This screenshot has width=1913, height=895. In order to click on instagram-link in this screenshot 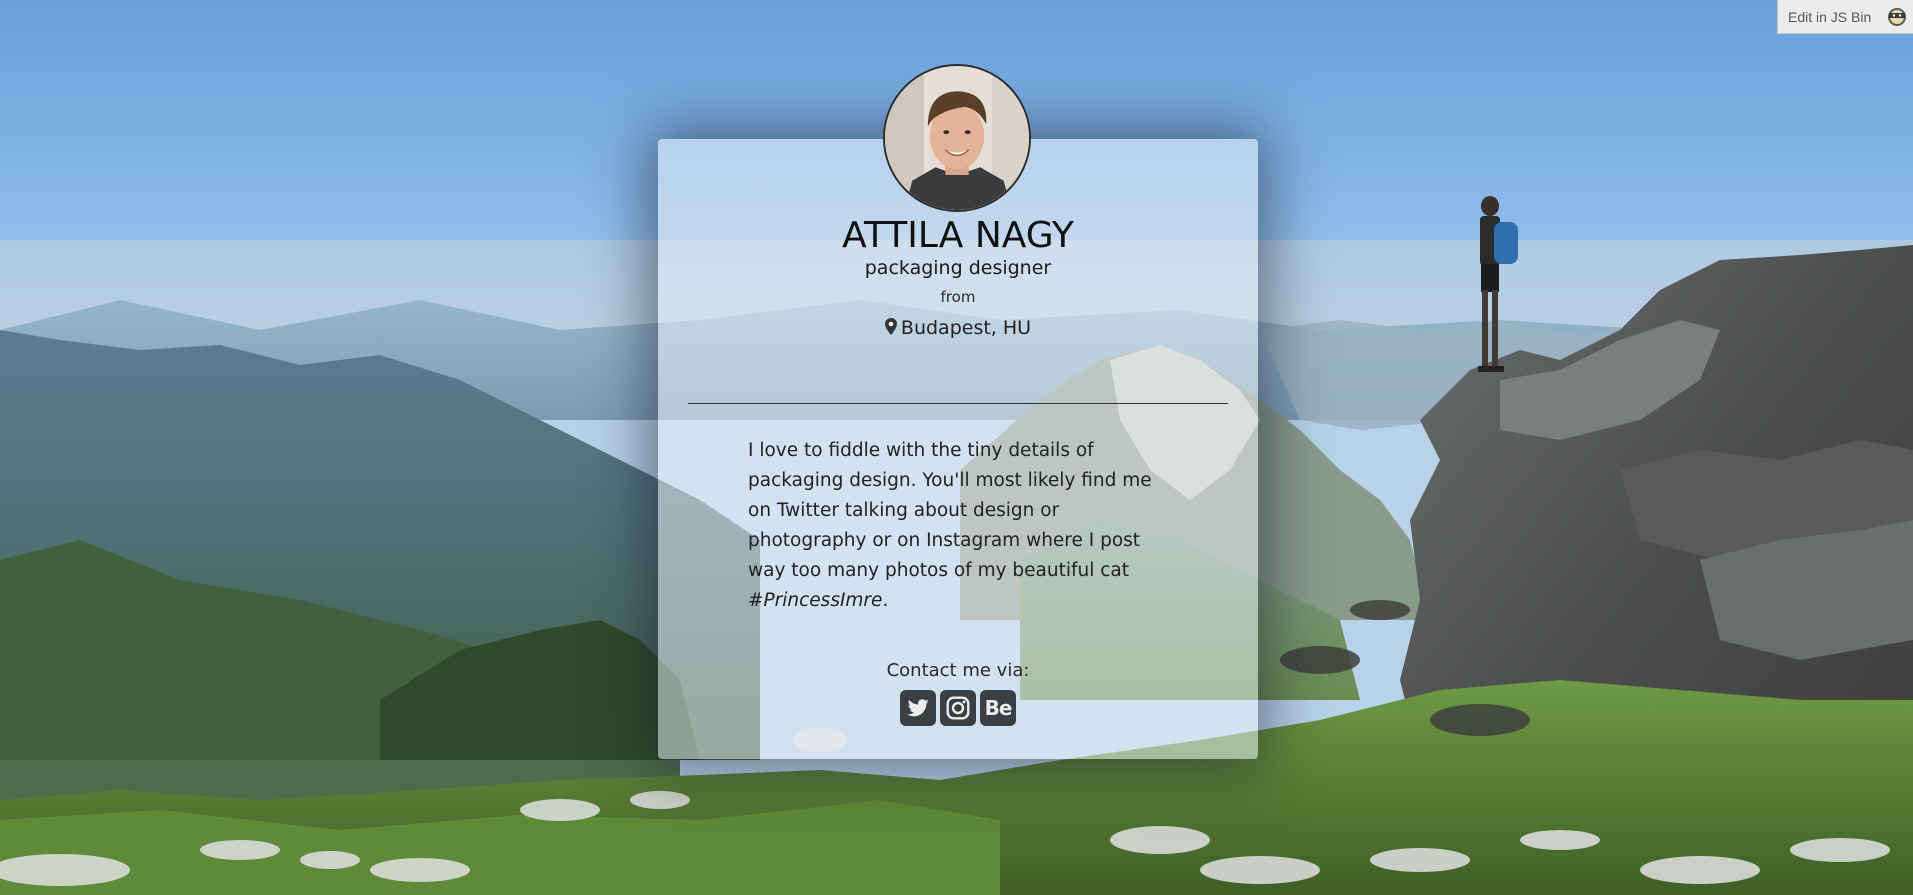, I will do `click(958, 708)`.